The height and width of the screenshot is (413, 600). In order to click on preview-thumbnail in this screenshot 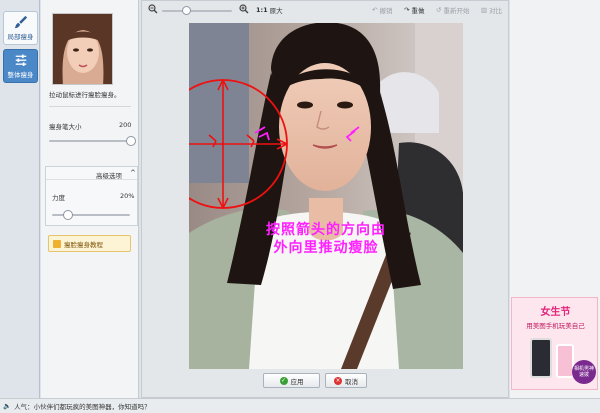, I will do `click(82, 49)`.